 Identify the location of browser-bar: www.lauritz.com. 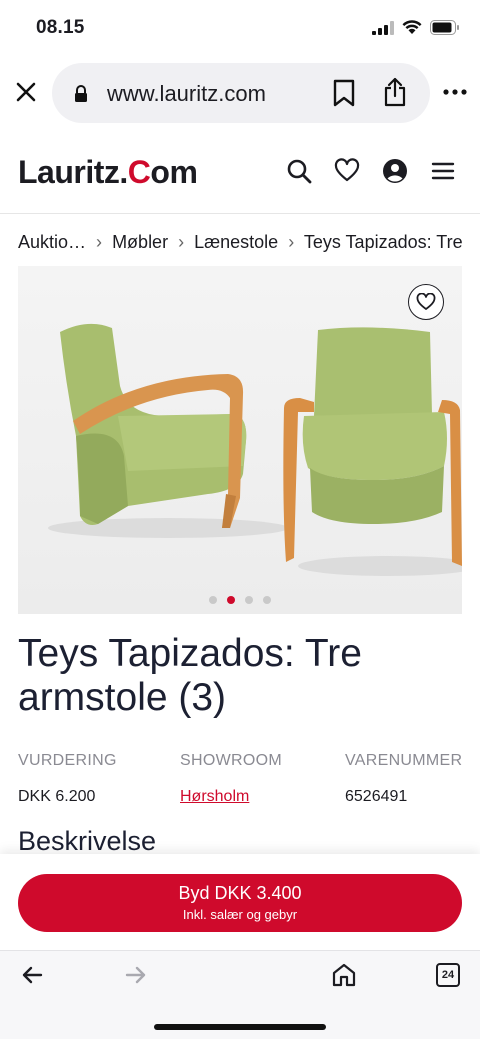
(240, 92).